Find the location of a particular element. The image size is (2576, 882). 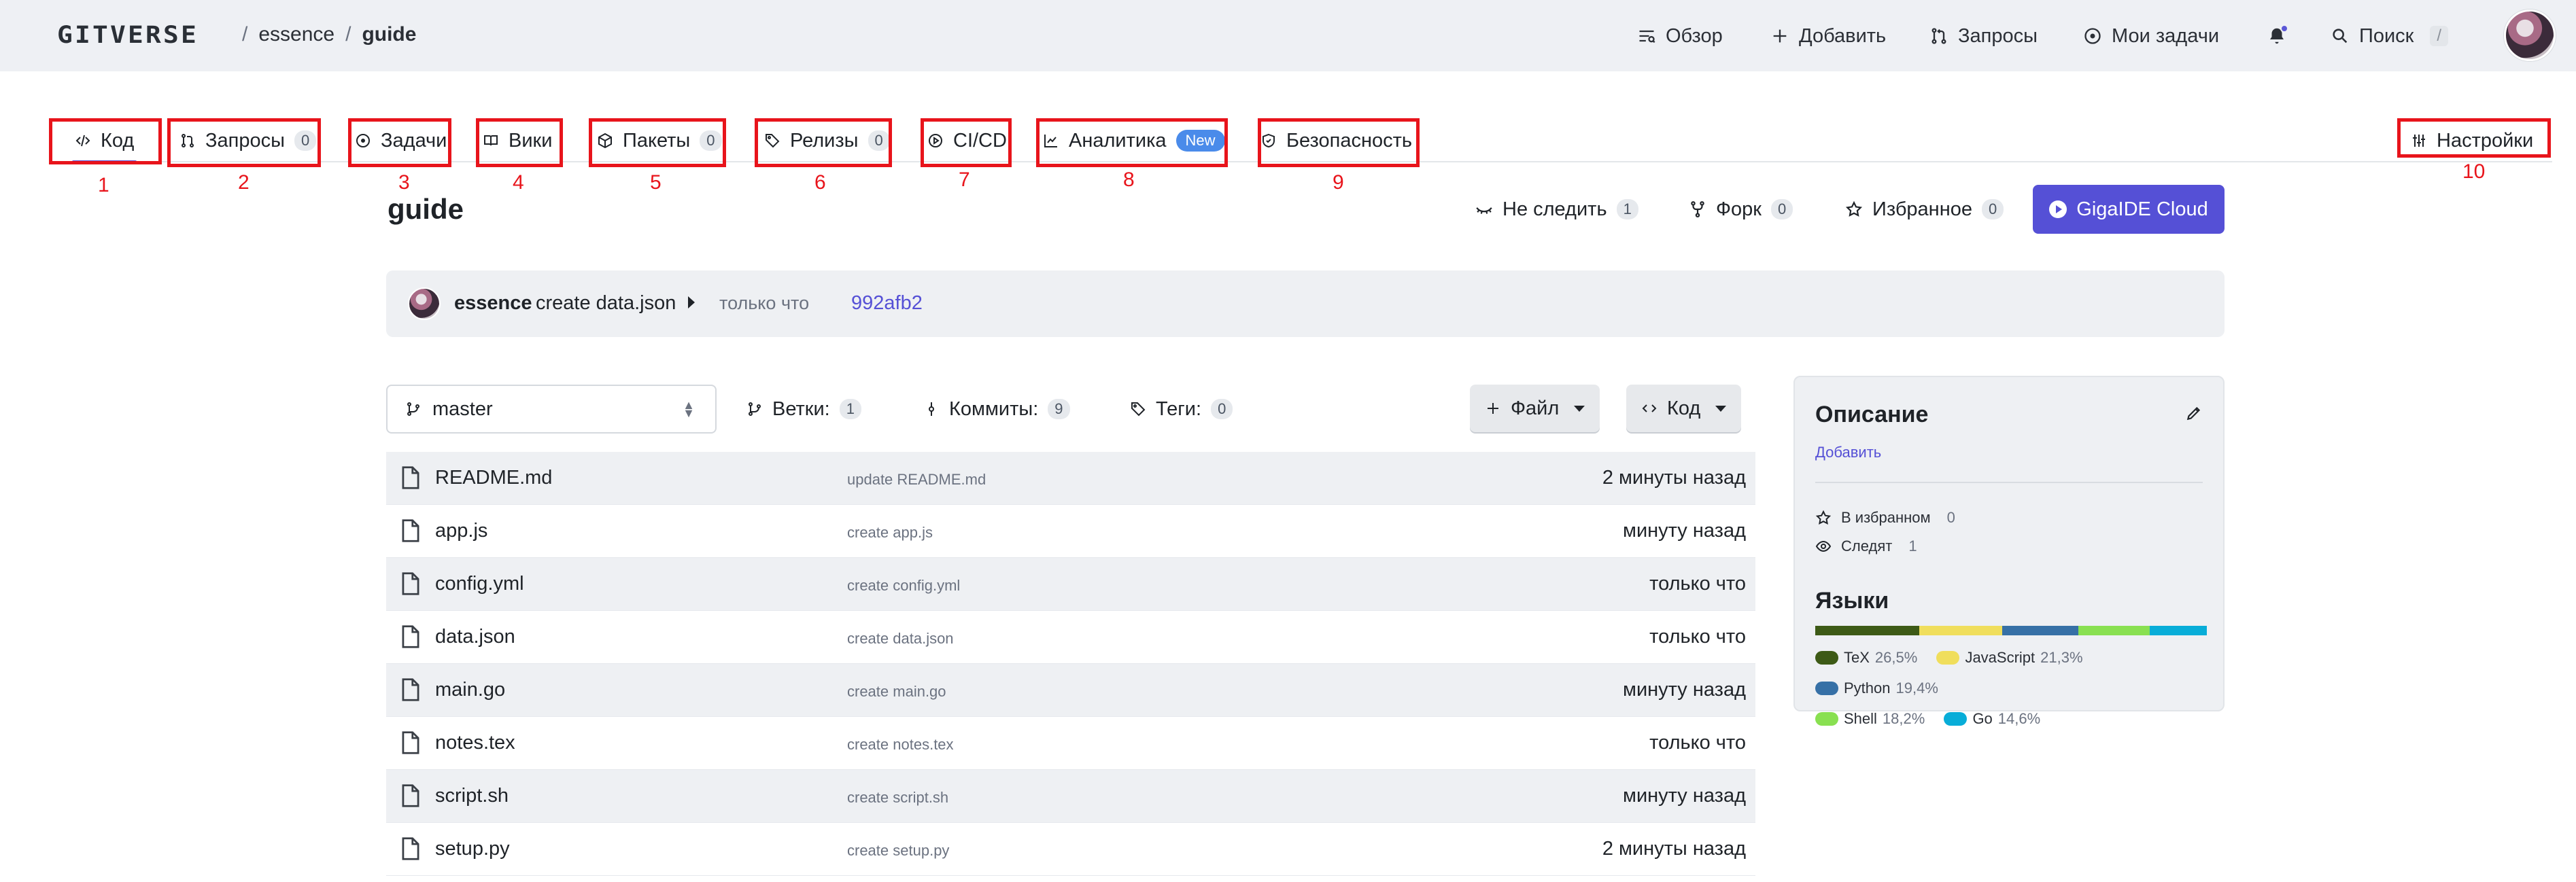

language-percent: 19,4% is located at coordinates (1916, 688).